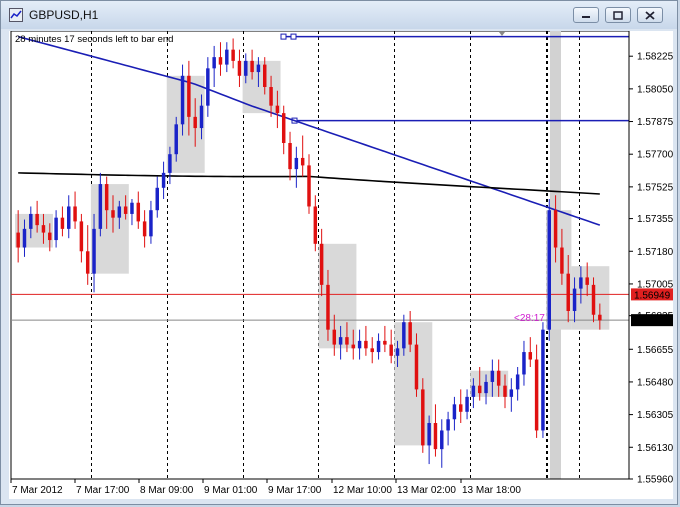 The height and width of the screenshot is (507, 680). Describe the element at coordinates (655, 122) in the screenshot. I see `price-tick-label: 1.57875` at that location.